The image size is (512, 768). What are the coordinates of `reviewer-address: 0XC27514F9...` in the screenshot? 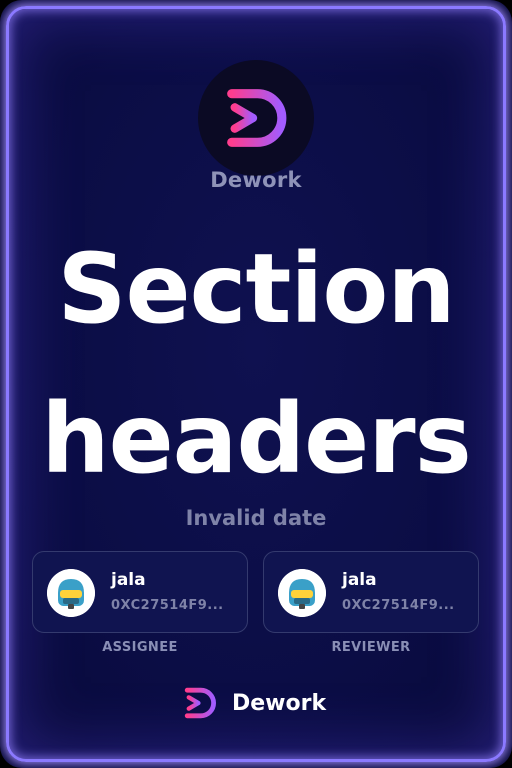 It's located at (398, 605).